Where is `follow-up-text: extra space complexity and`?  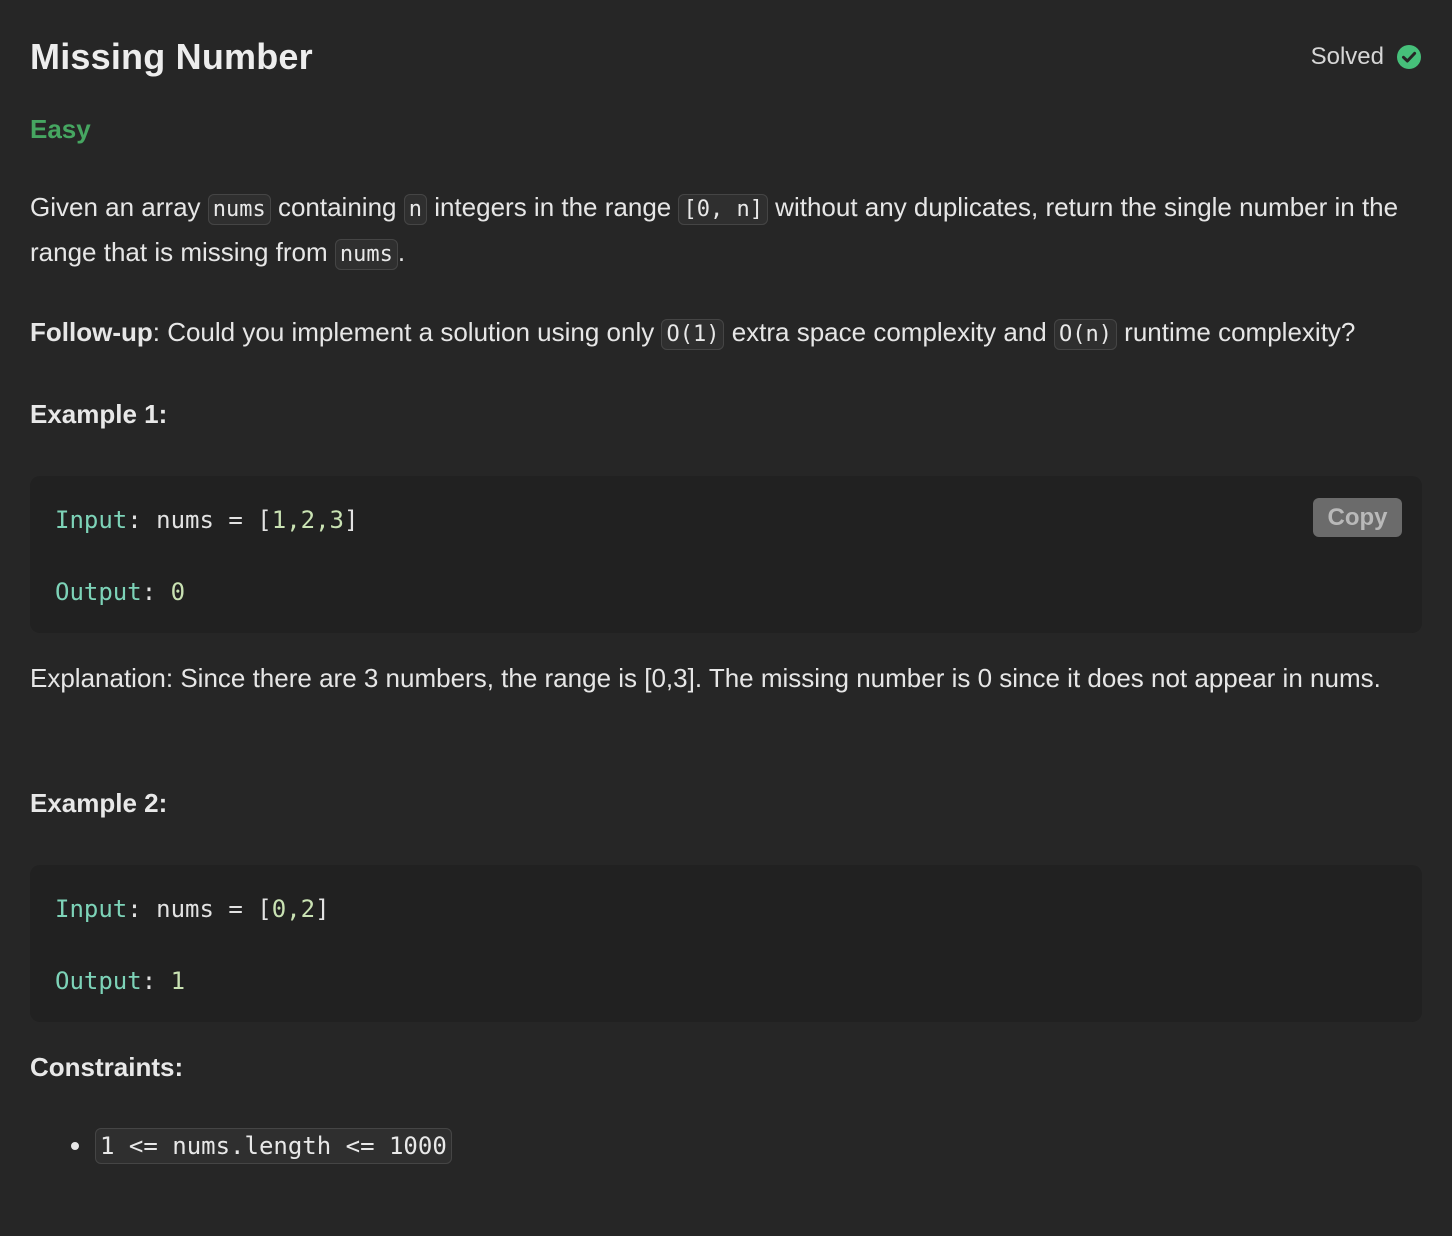 follow-up-text: extra space complexity and is located at coordinates (889, 332).